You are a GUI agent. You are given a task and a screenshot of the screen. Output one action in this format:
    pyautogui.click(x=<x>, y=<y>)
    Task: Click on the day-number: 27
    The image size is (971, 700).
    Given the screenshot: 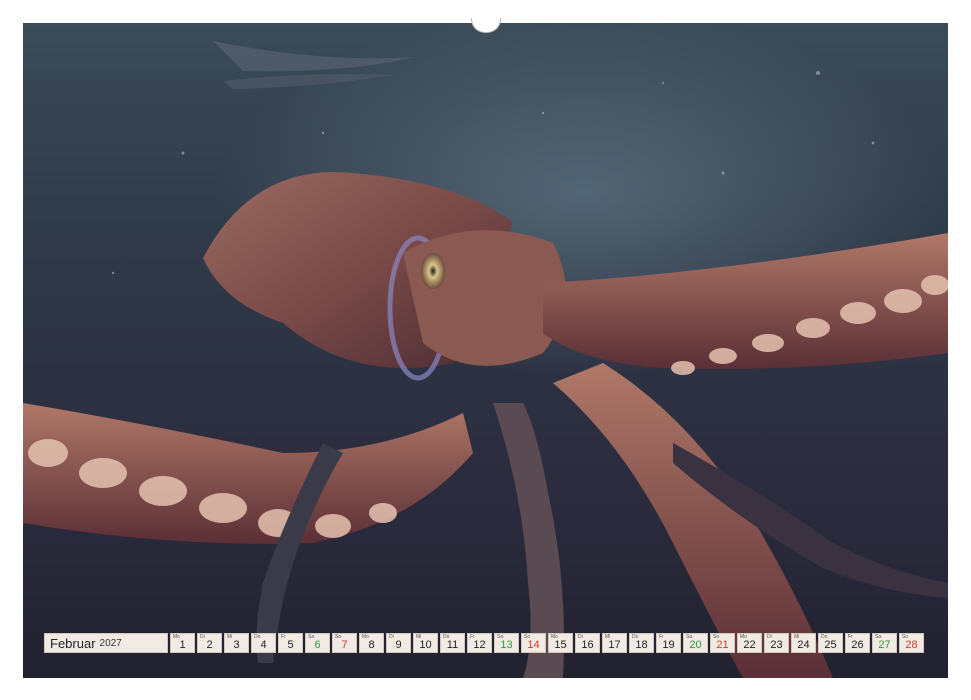 What is the action you would take?
    pyautogui.click(x=884, y=645)
    